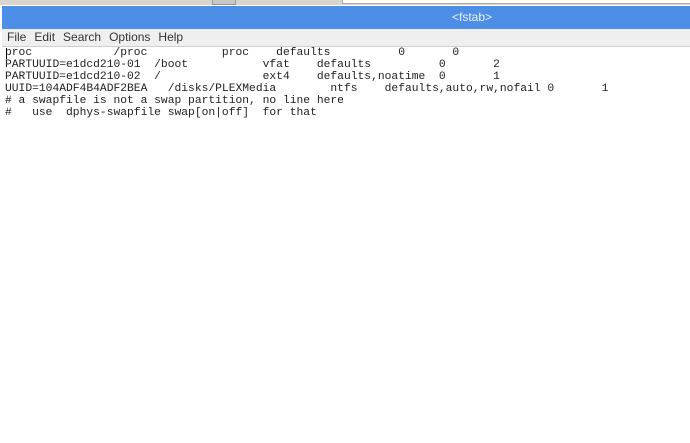  What do you see at coordinates (170, 37) in the screenshot?
I see `menu-help: Help` at bounding box center [170, 37].